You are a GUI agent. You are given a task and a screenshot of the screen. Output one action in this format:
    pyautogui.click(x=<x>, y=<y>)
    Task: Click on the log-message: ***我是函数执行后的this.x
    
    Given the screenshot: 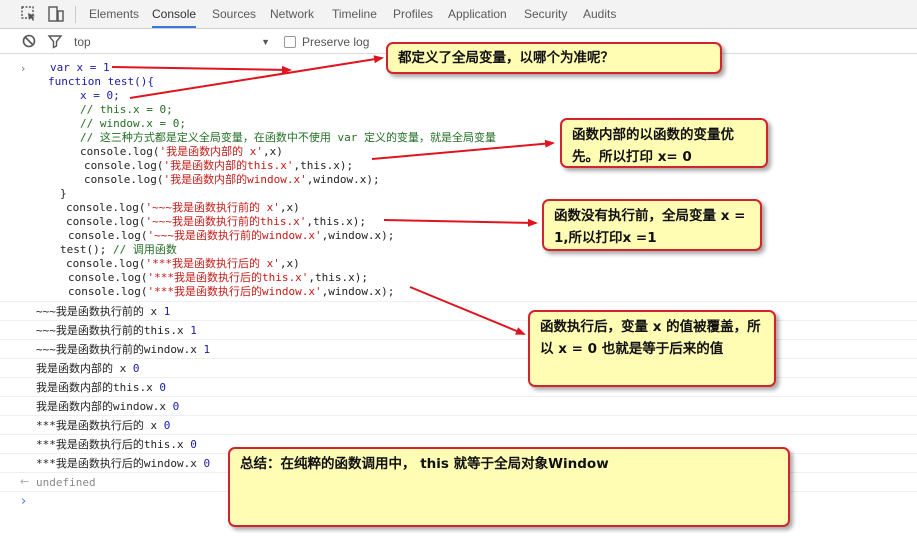 What is the action you would take?
    pyautogui.click(x=110, y=444)
    